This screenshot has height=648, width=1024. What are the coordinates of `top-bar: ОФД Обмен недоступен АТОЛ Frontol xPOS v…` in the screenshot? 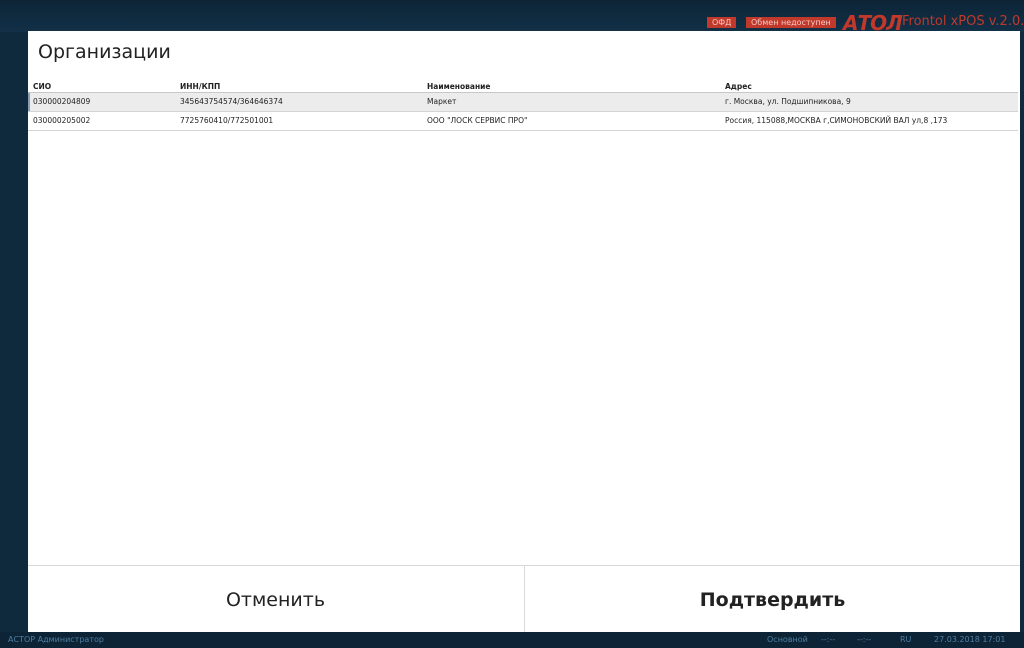 It's located at (512, 17).